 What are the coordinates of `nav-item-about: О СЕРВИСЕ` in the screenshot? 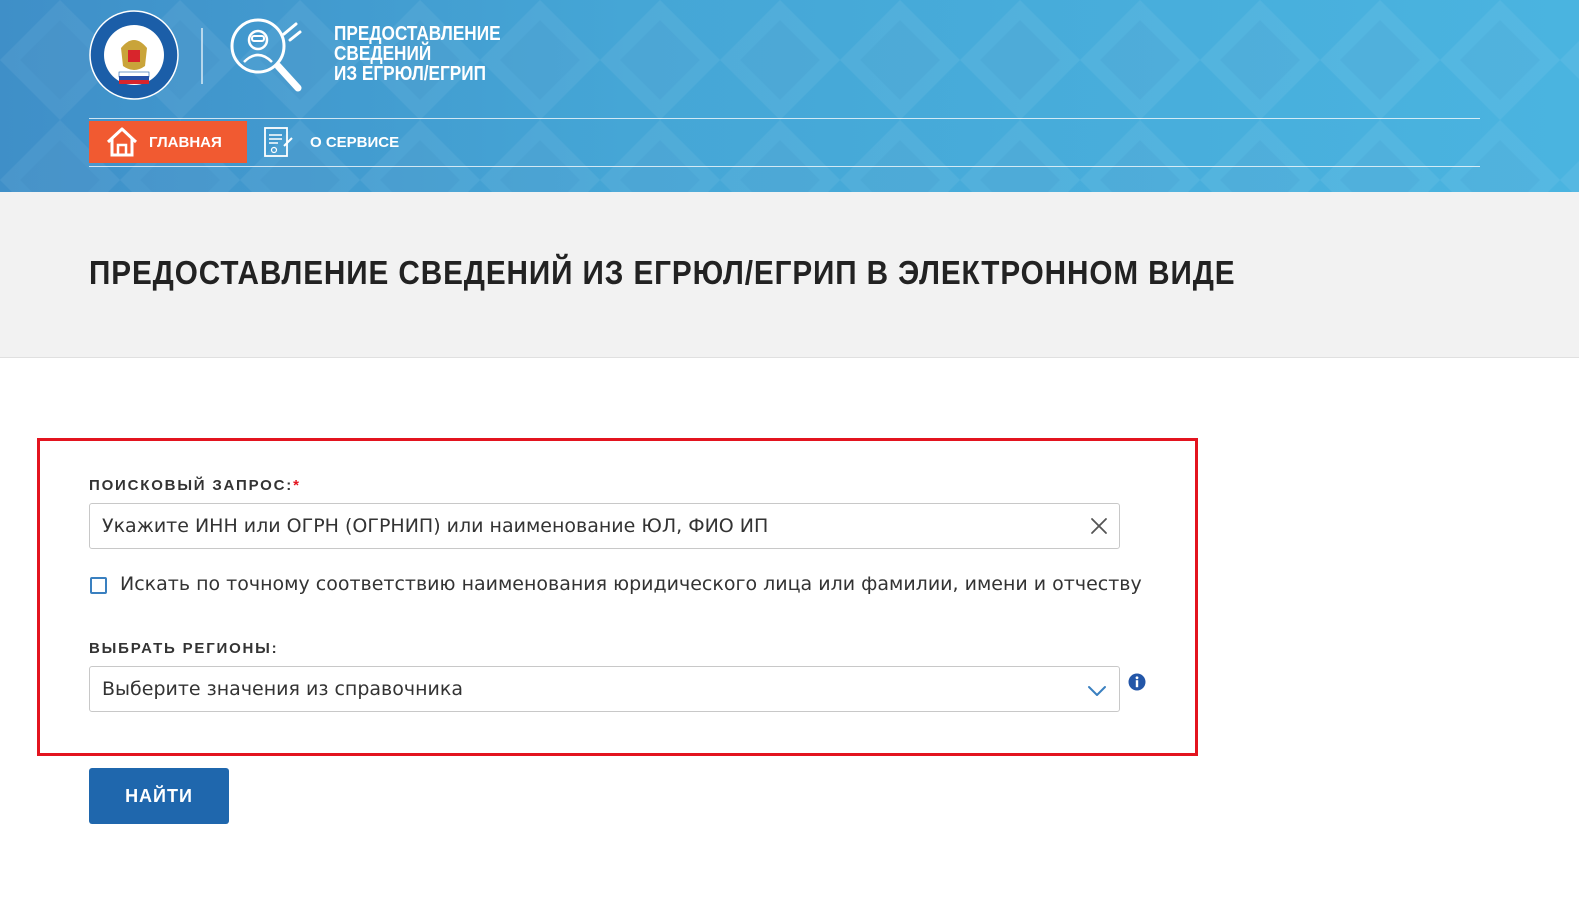 It's located at (330, 142).